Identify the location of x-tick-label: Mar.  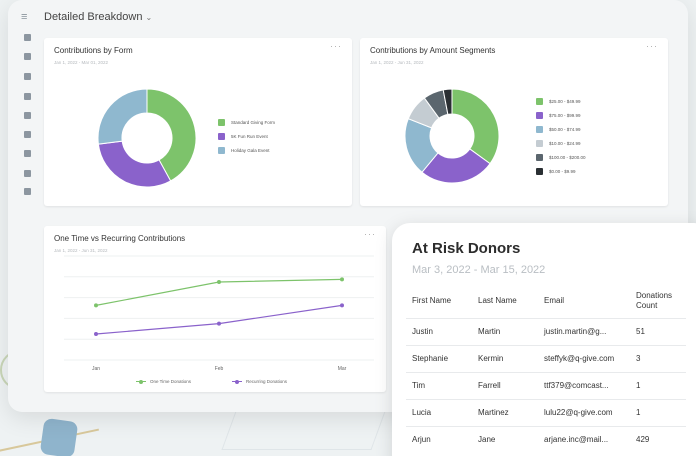
(342, 369).